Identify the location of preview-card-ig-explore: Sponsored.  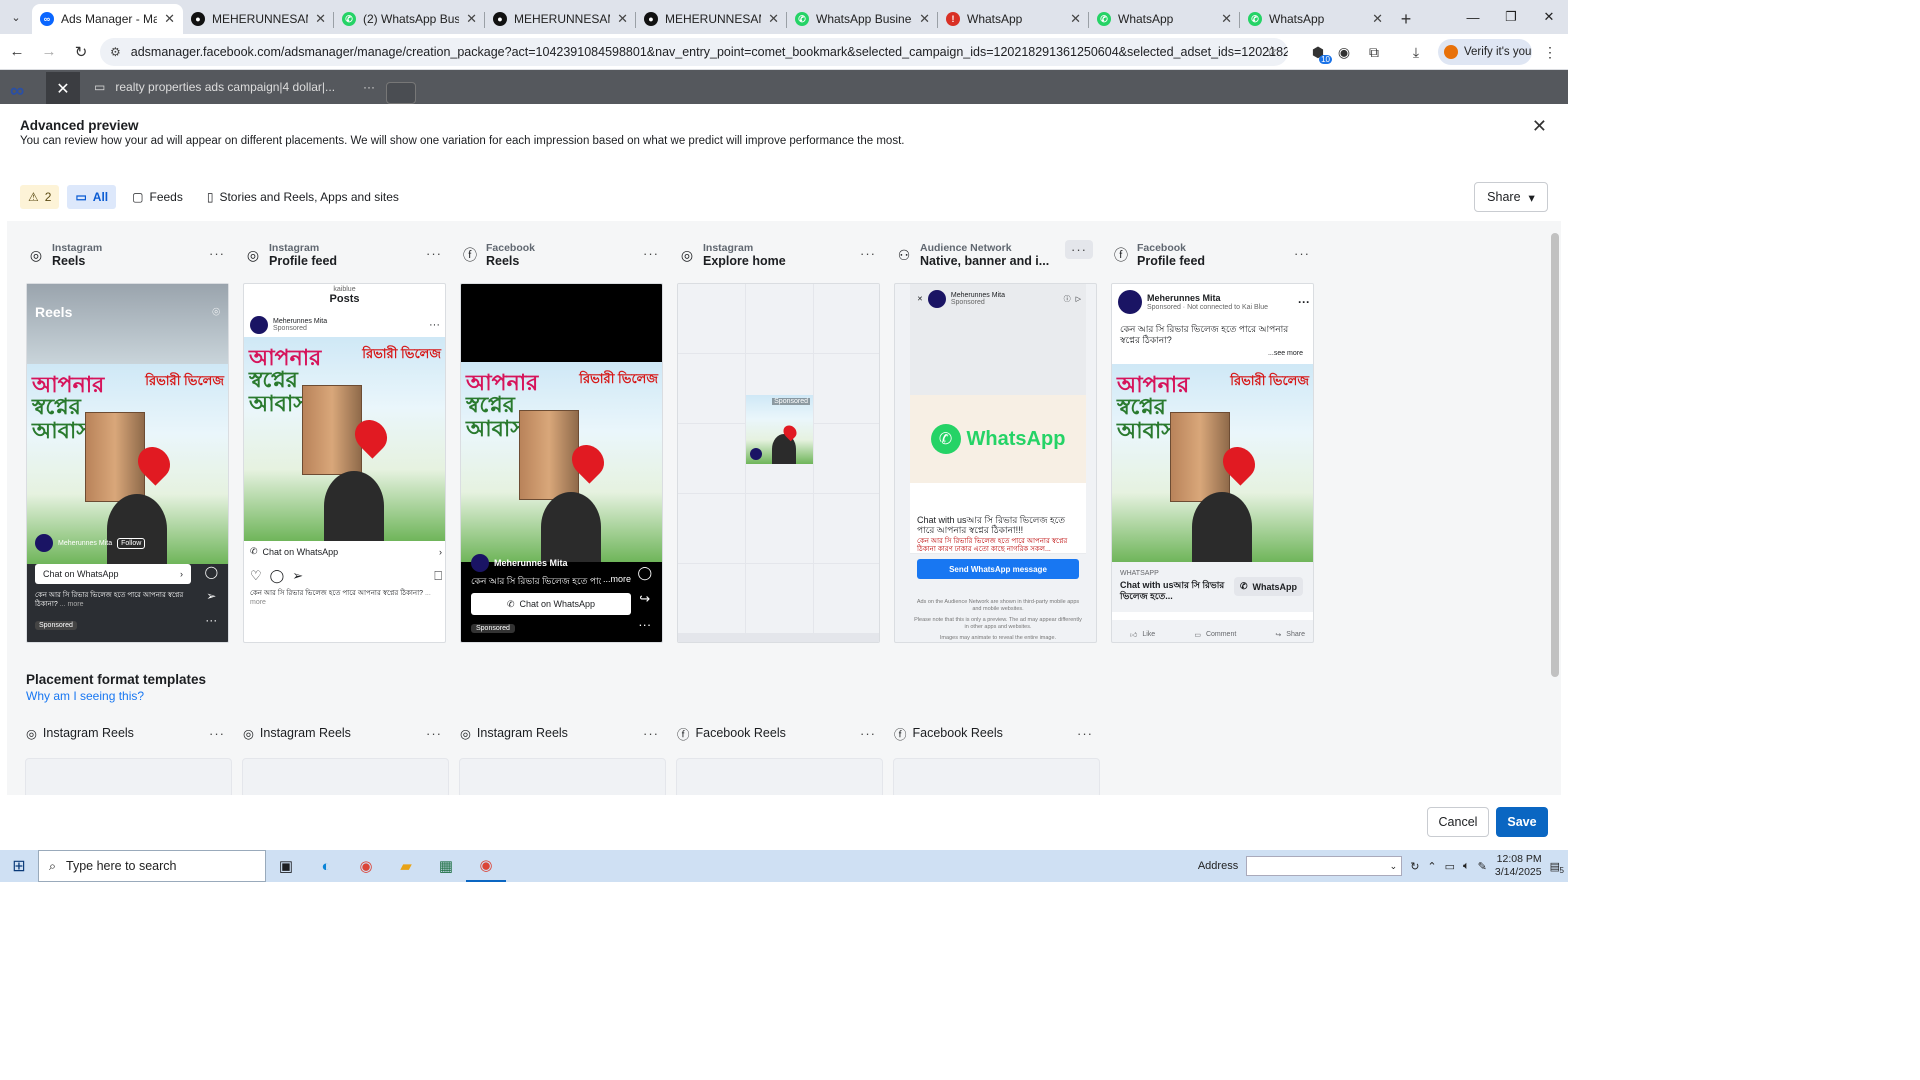
(778, 463).